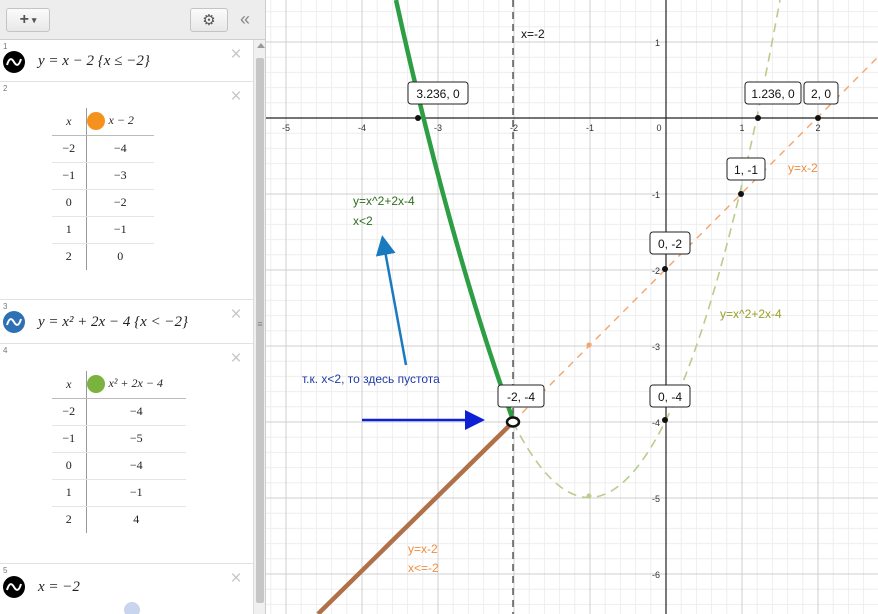 Image resolution: width=878 pixels, height=614 pixels. What do you see at coordinates (454, 210) in the screenshot?
I see `parabola-restricted` at bounding box center [454, 210].